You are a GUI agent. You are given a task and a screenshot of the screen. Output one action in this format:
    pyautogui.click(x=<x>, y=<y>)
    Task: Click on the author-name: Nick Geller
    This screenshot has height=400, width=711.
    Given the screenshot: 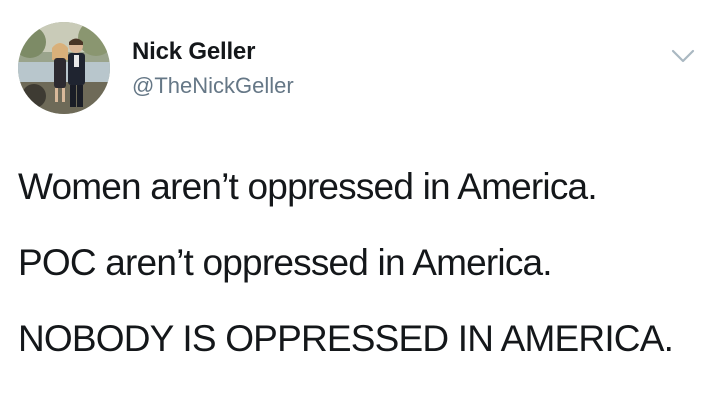 What is the action you would take?
    pyautogui.click(x=193, y=52)
    